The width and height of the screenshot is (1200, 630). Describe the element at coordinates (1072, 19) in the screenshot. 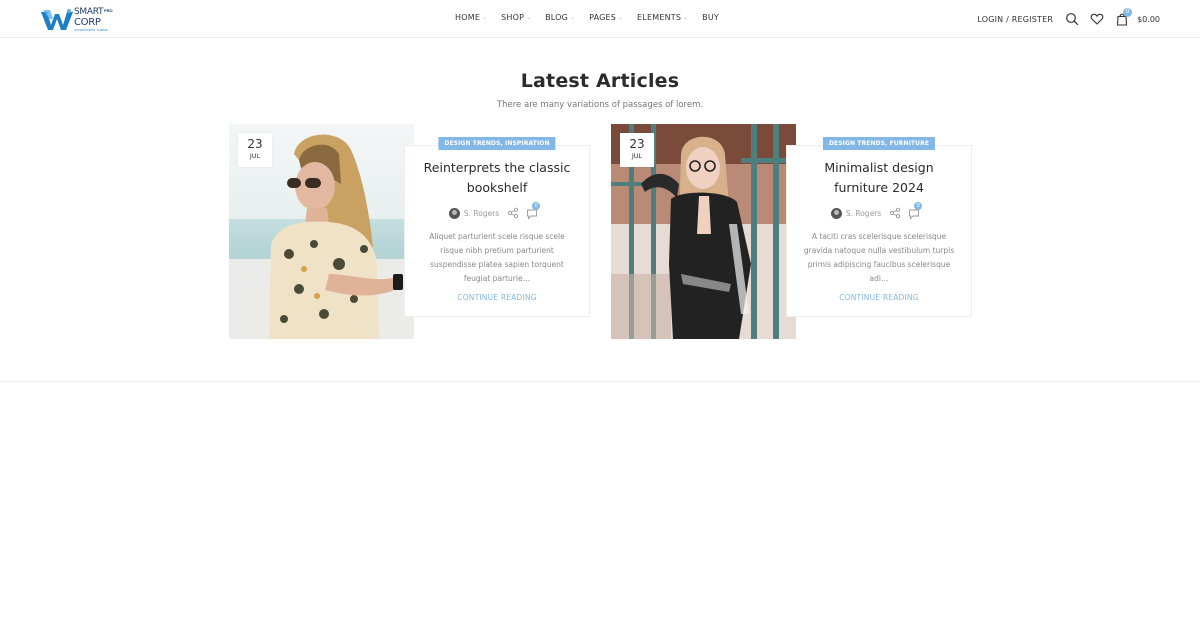

I see `search-icon` at that location.